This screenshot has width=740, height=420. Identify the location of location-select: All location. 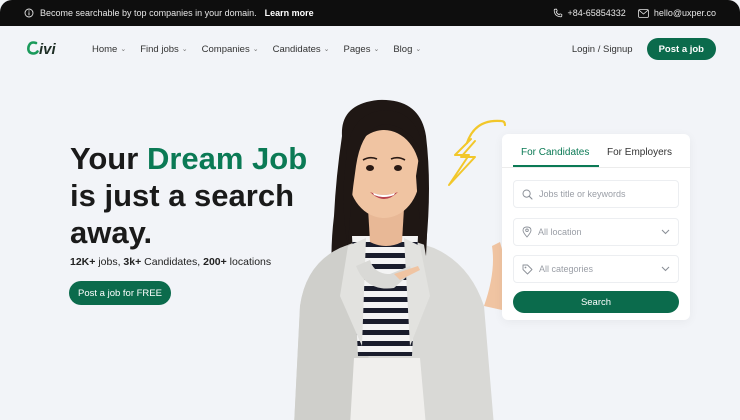
(596, 232).